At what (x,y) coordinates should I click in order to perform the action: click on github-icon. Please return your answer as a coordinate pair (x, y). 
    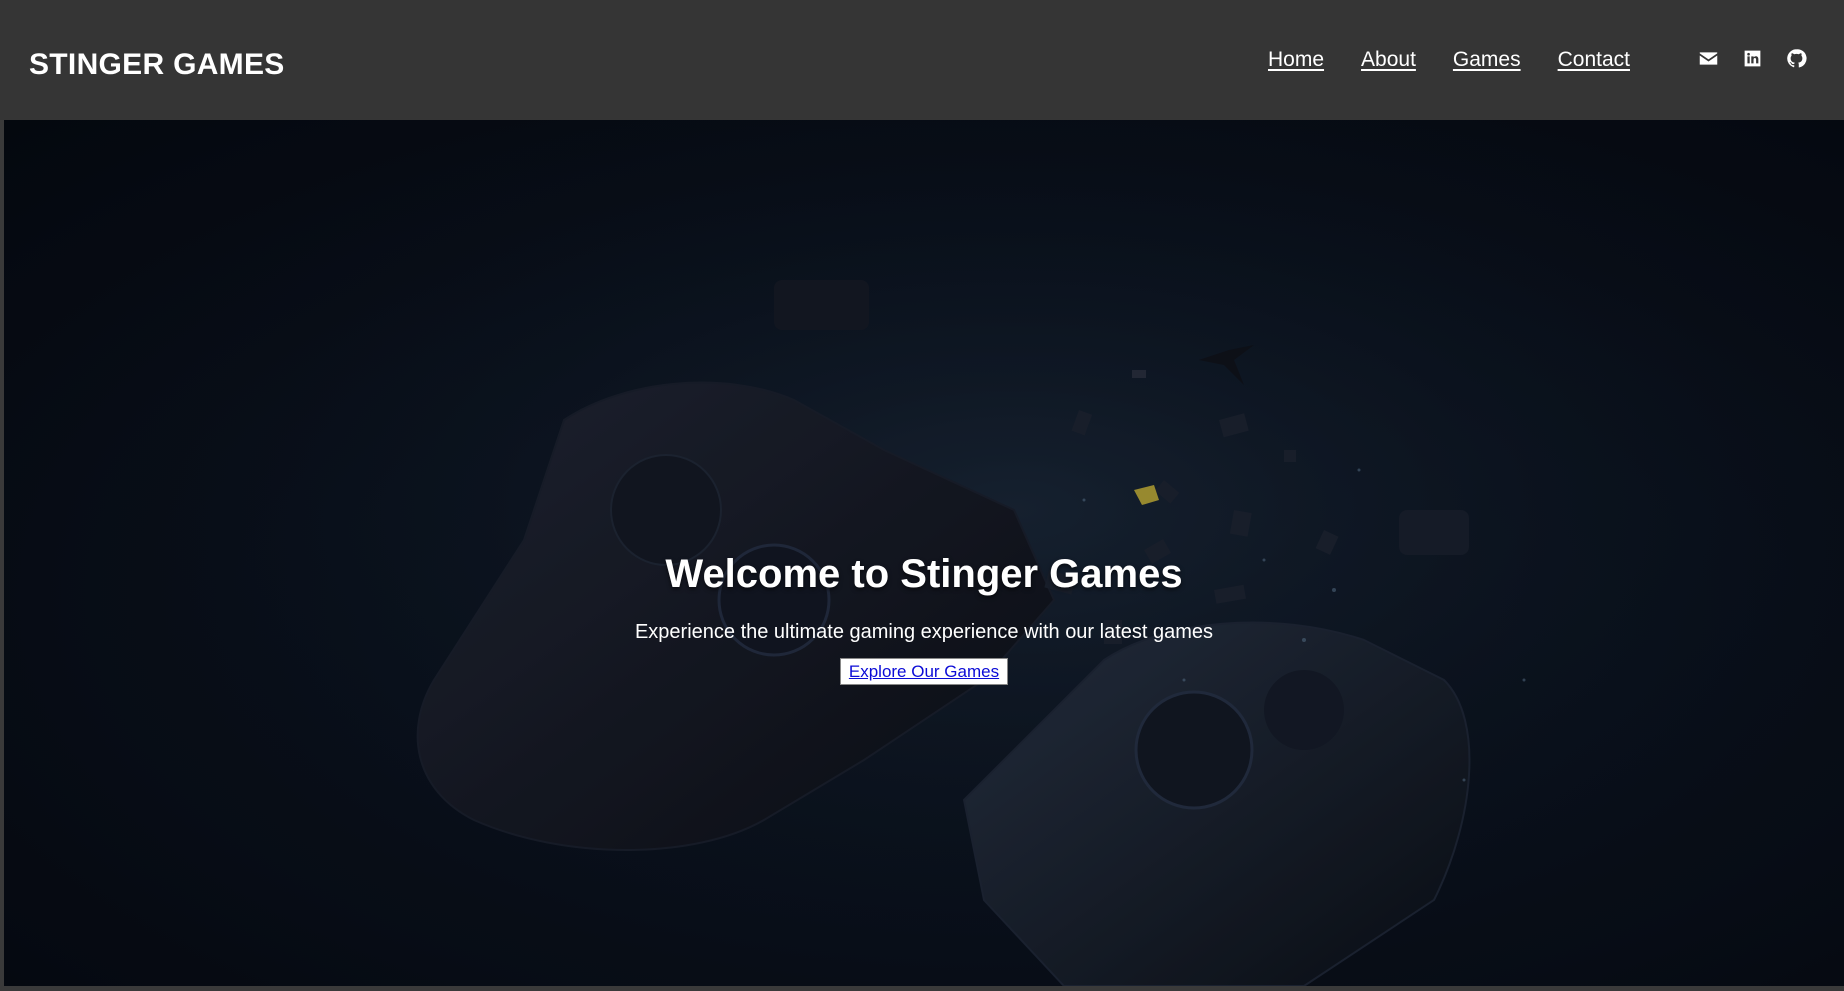
    Looking at the image, I should click on (1797, 58).